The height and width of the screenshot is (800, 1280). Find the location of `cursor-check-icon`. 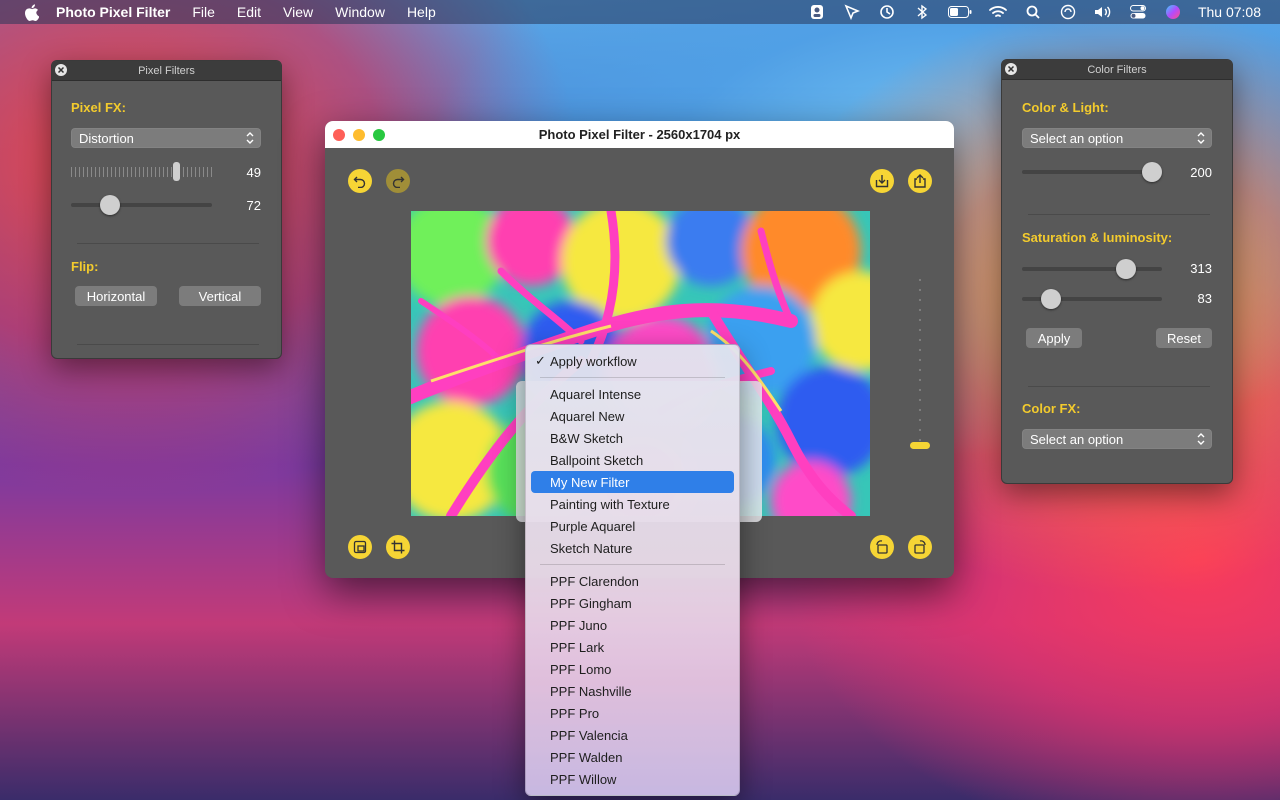

cursor-check-icon is located at coordinates (852, 12).